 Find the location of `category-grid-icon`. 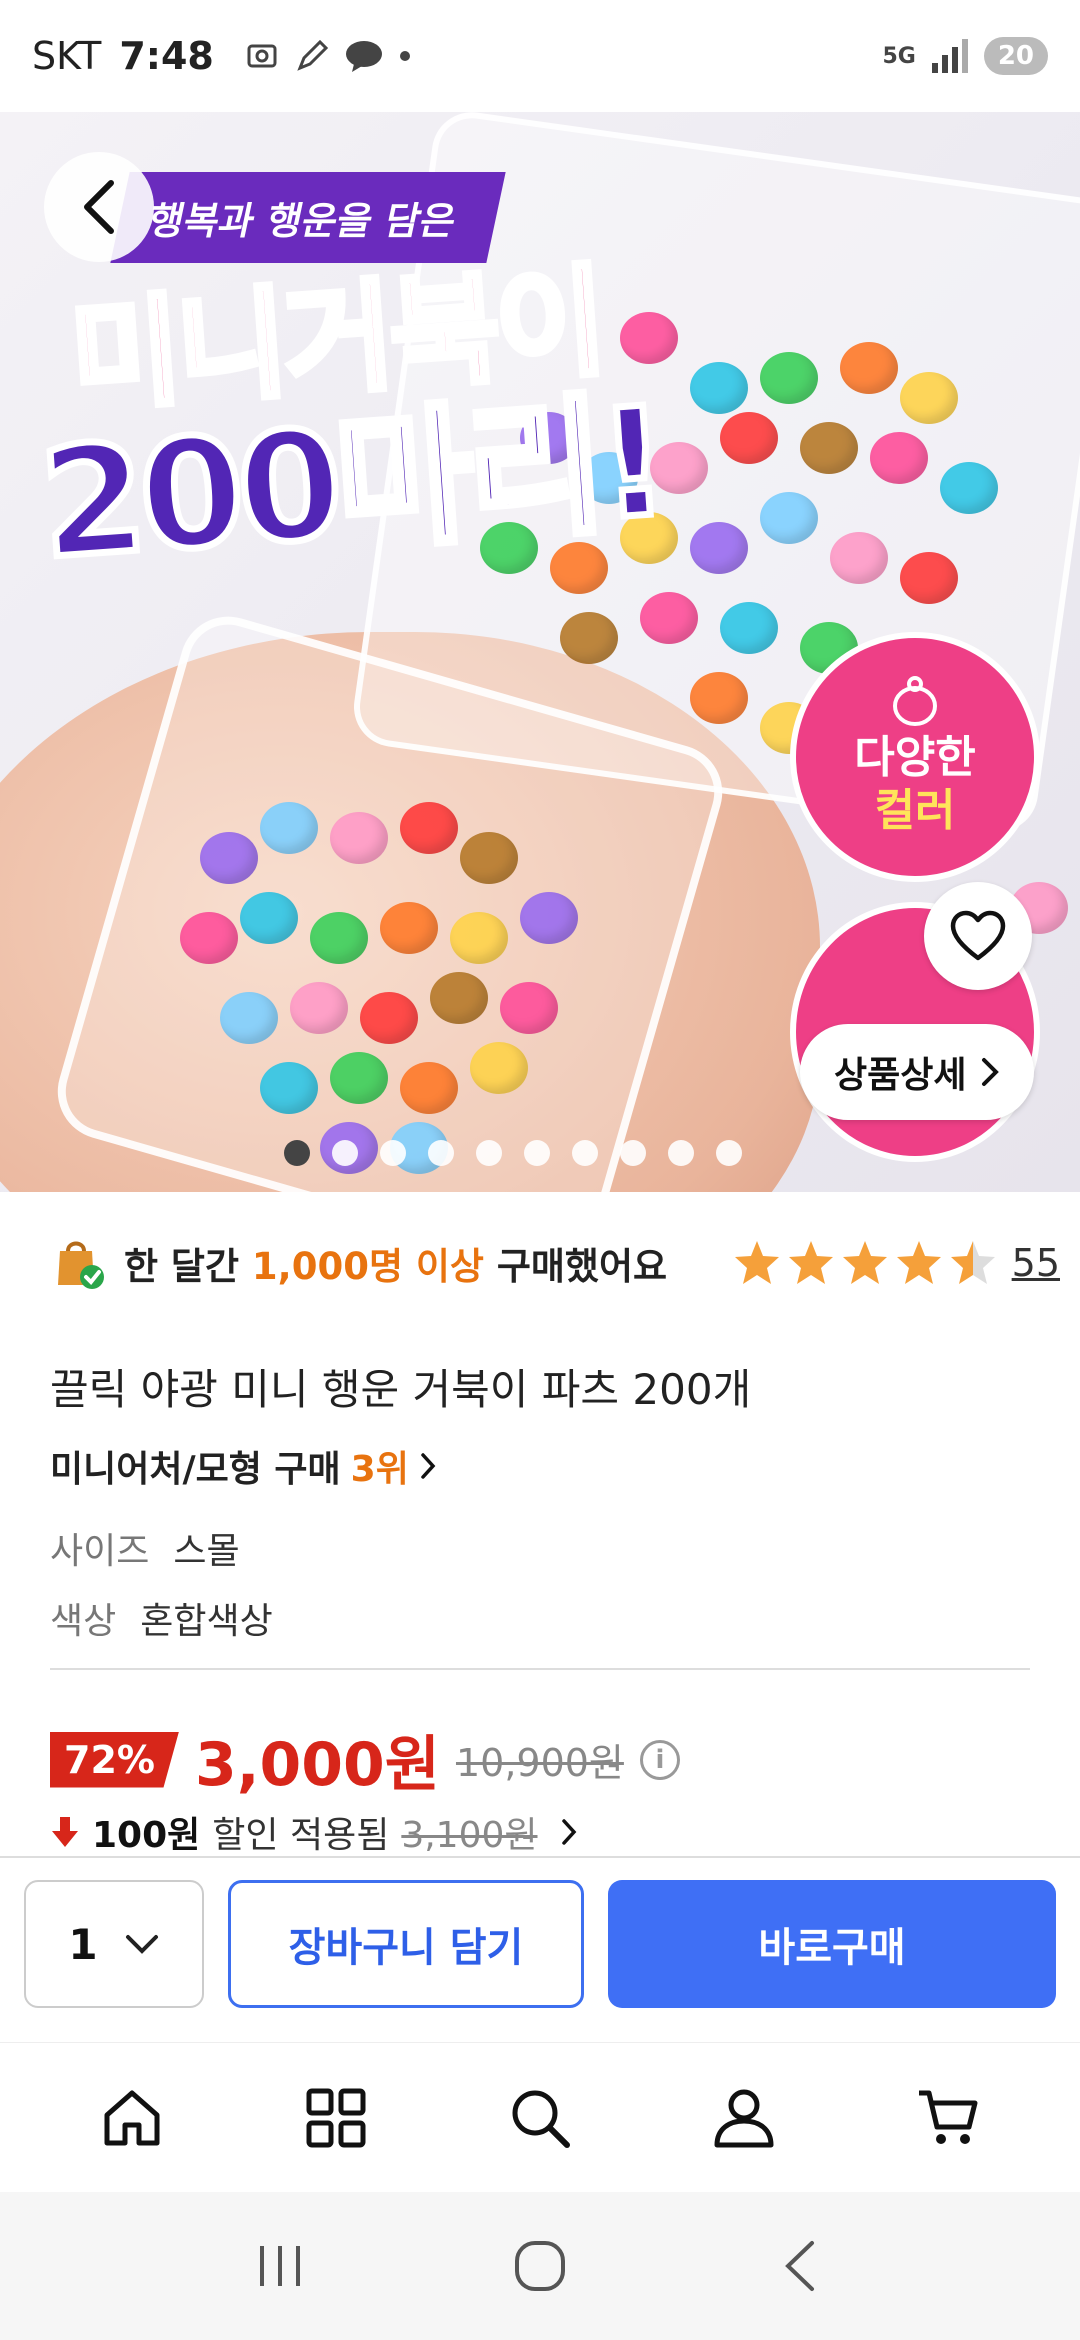

category-grid-icon is located at coordinates (336, 2117).